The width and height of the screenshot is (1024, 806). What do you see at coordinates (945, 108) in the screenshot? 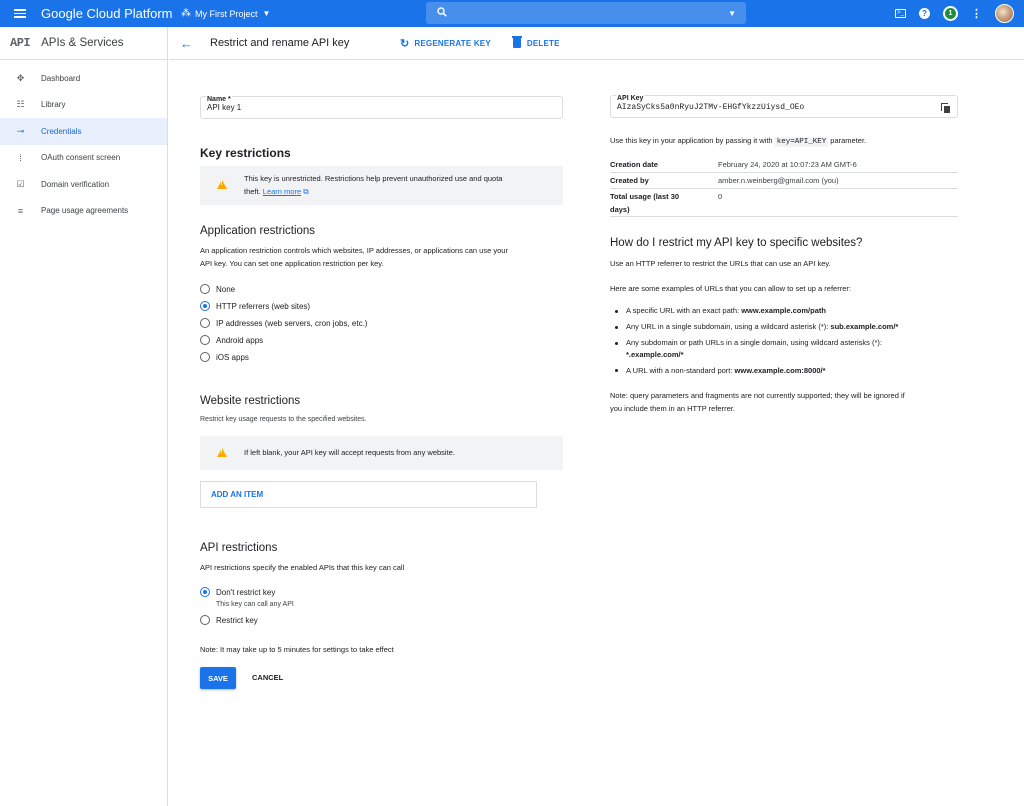
I see `copy-icon` at bounding box center [945, 108].